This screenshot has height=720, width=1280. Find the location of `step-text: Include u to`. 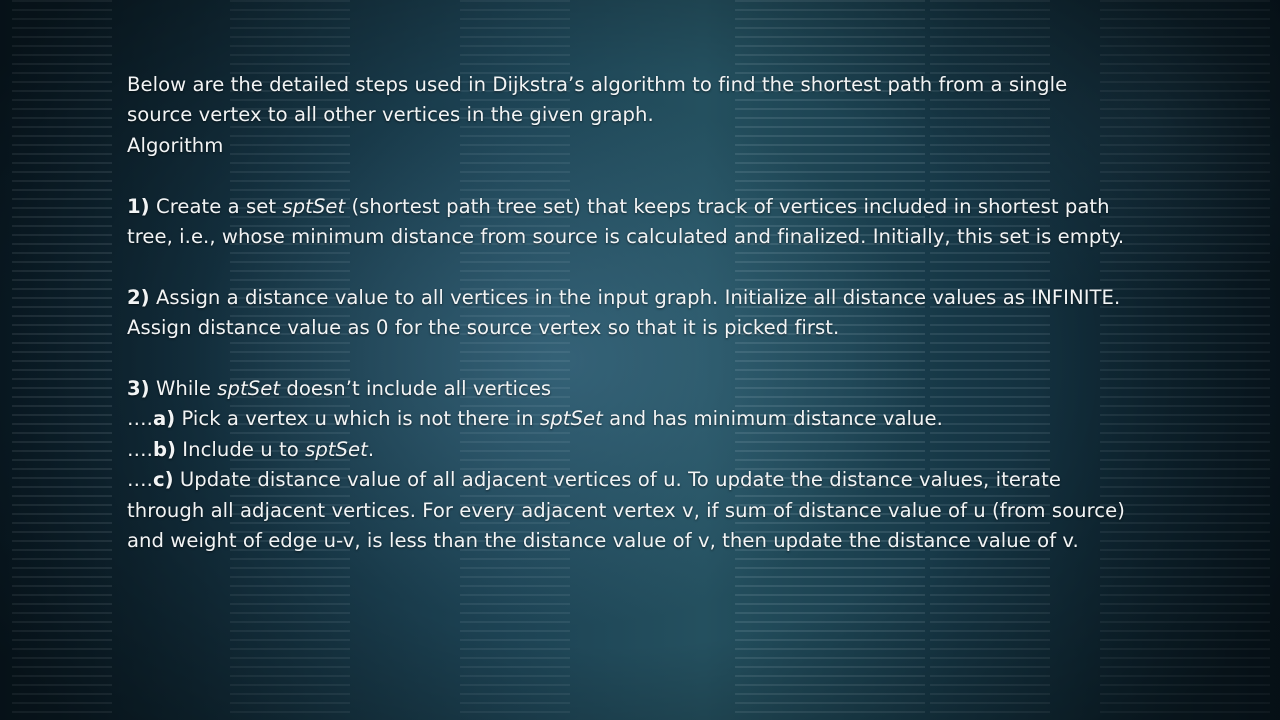

step-text: Include u to is located at coordinates (241, 449).